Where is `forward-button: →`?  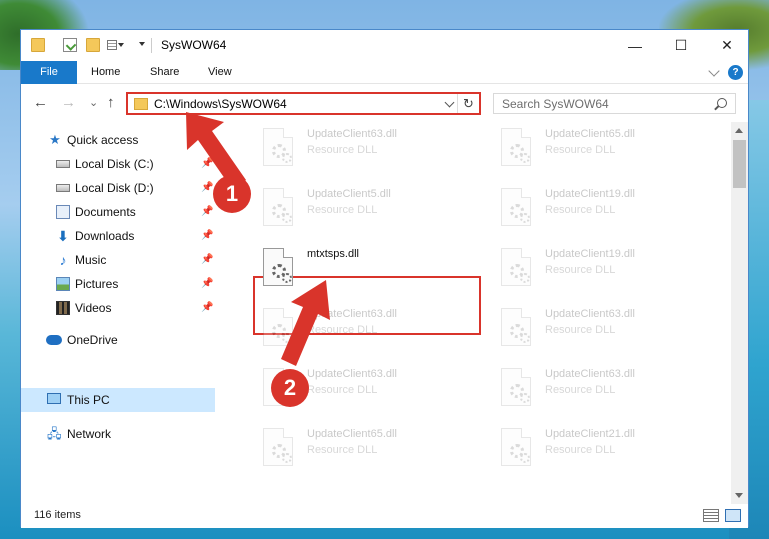
forward-button: → is located at coordinates (68, 103).